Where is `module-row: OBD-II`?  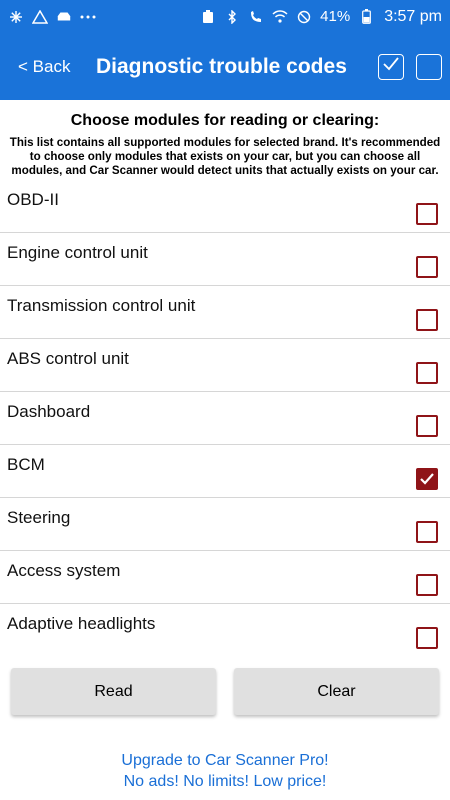
module-row: OBD-II is located at coordinates (225, 206).